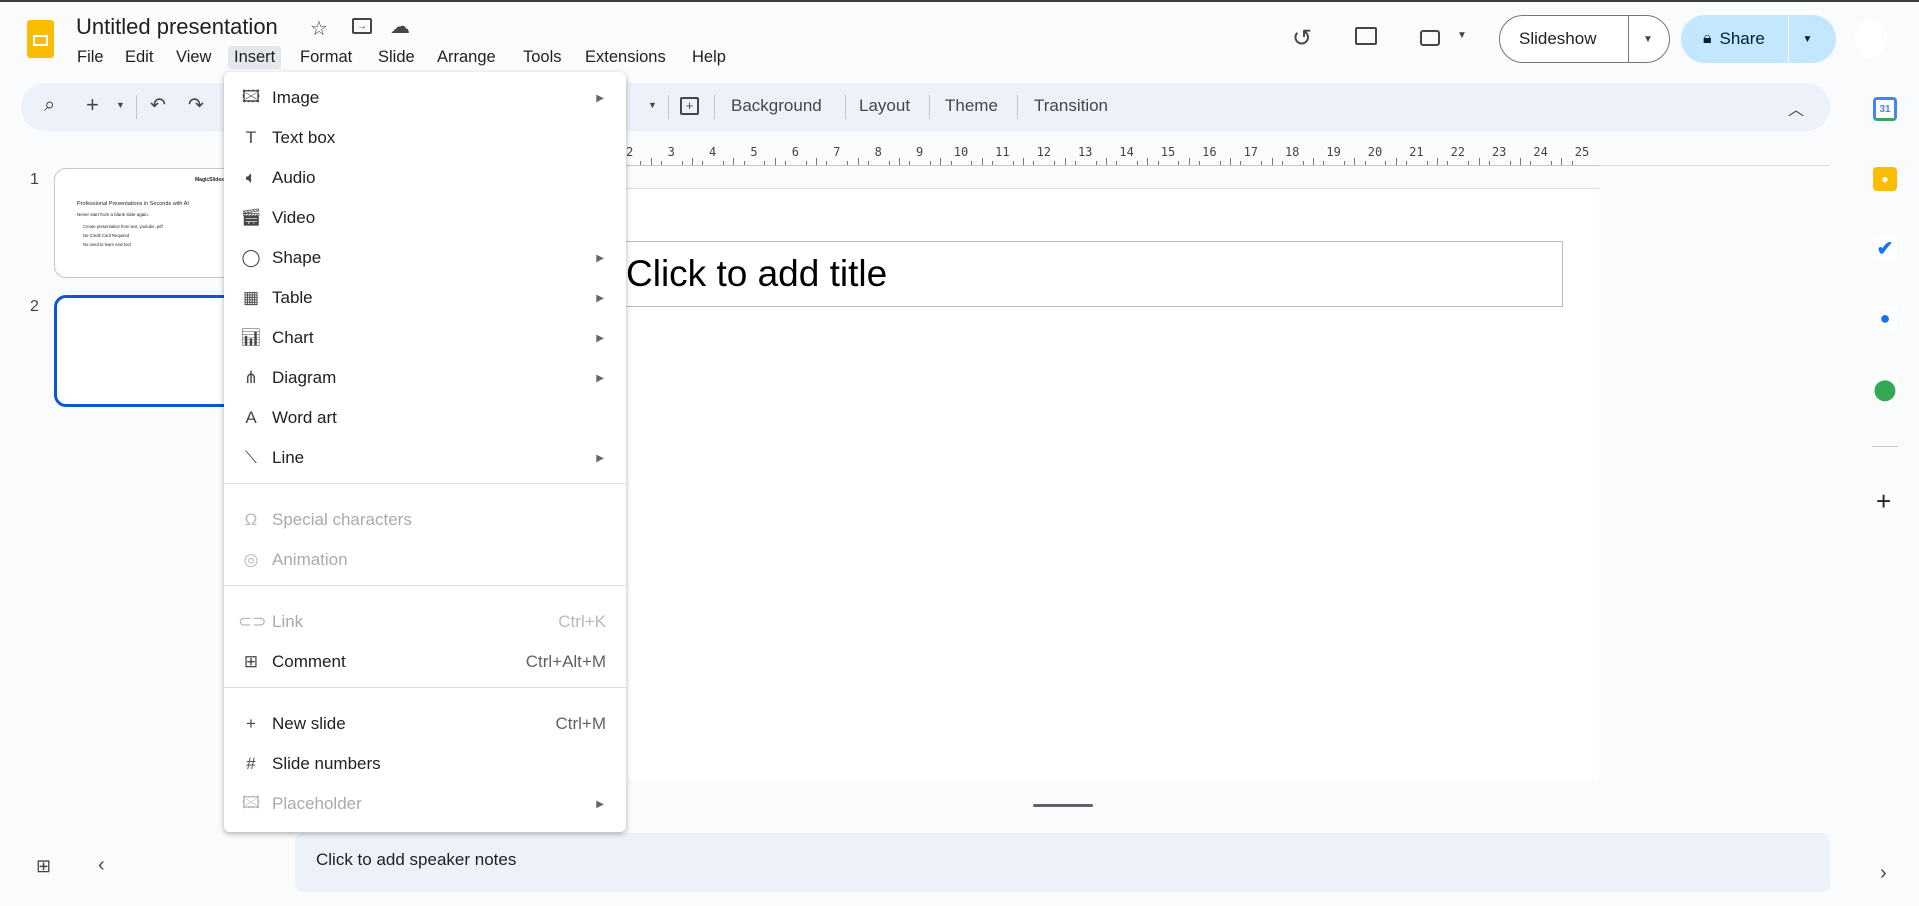  What do you see at coordinates (425, 218) in the screenshot?
I see `menu-item-video: 🎬︎ Video` at bounding box center [425, 218].